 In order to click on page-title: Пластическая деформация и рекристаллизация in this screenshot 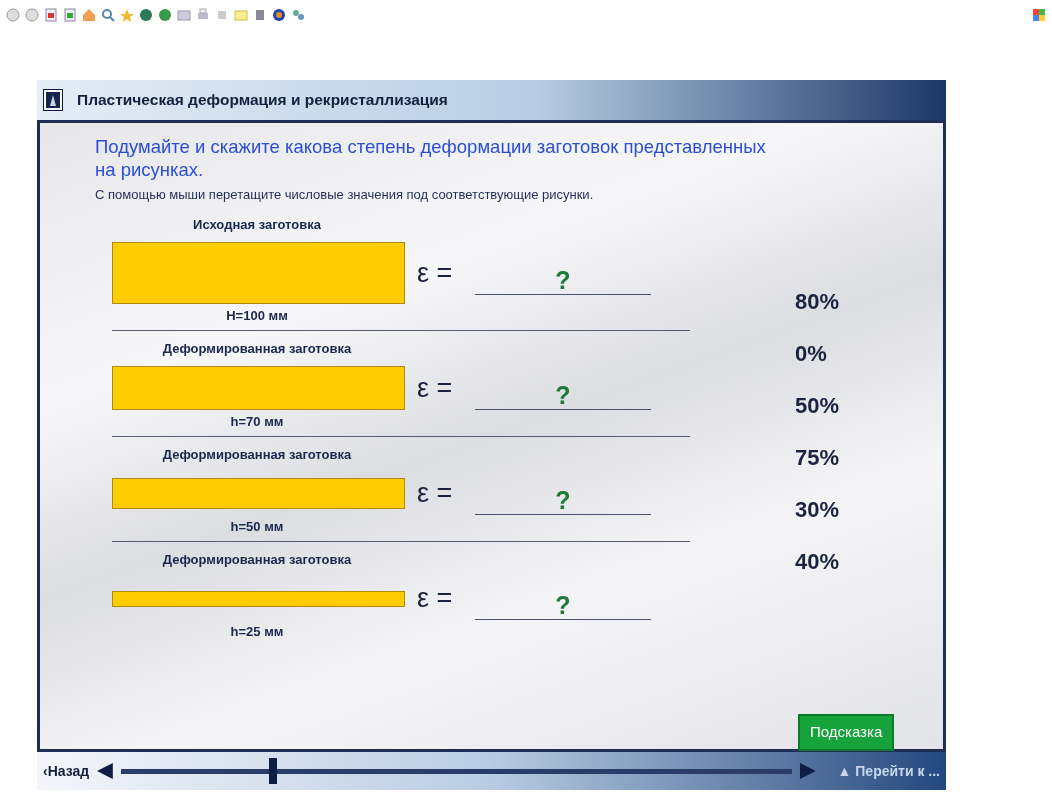, I will do `click(262, 100)`.